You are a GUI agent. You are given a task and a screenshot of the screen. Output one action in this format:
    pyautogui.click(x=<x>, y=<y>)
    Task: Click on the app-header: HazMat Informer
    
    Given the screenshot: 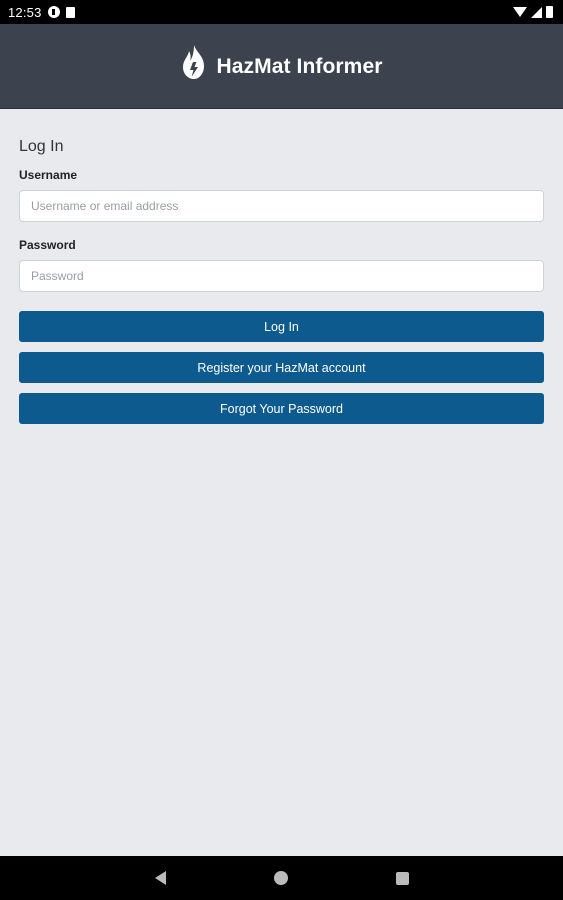 What is the action you would take?
    pyautogui.click(x=281, y=66)
    